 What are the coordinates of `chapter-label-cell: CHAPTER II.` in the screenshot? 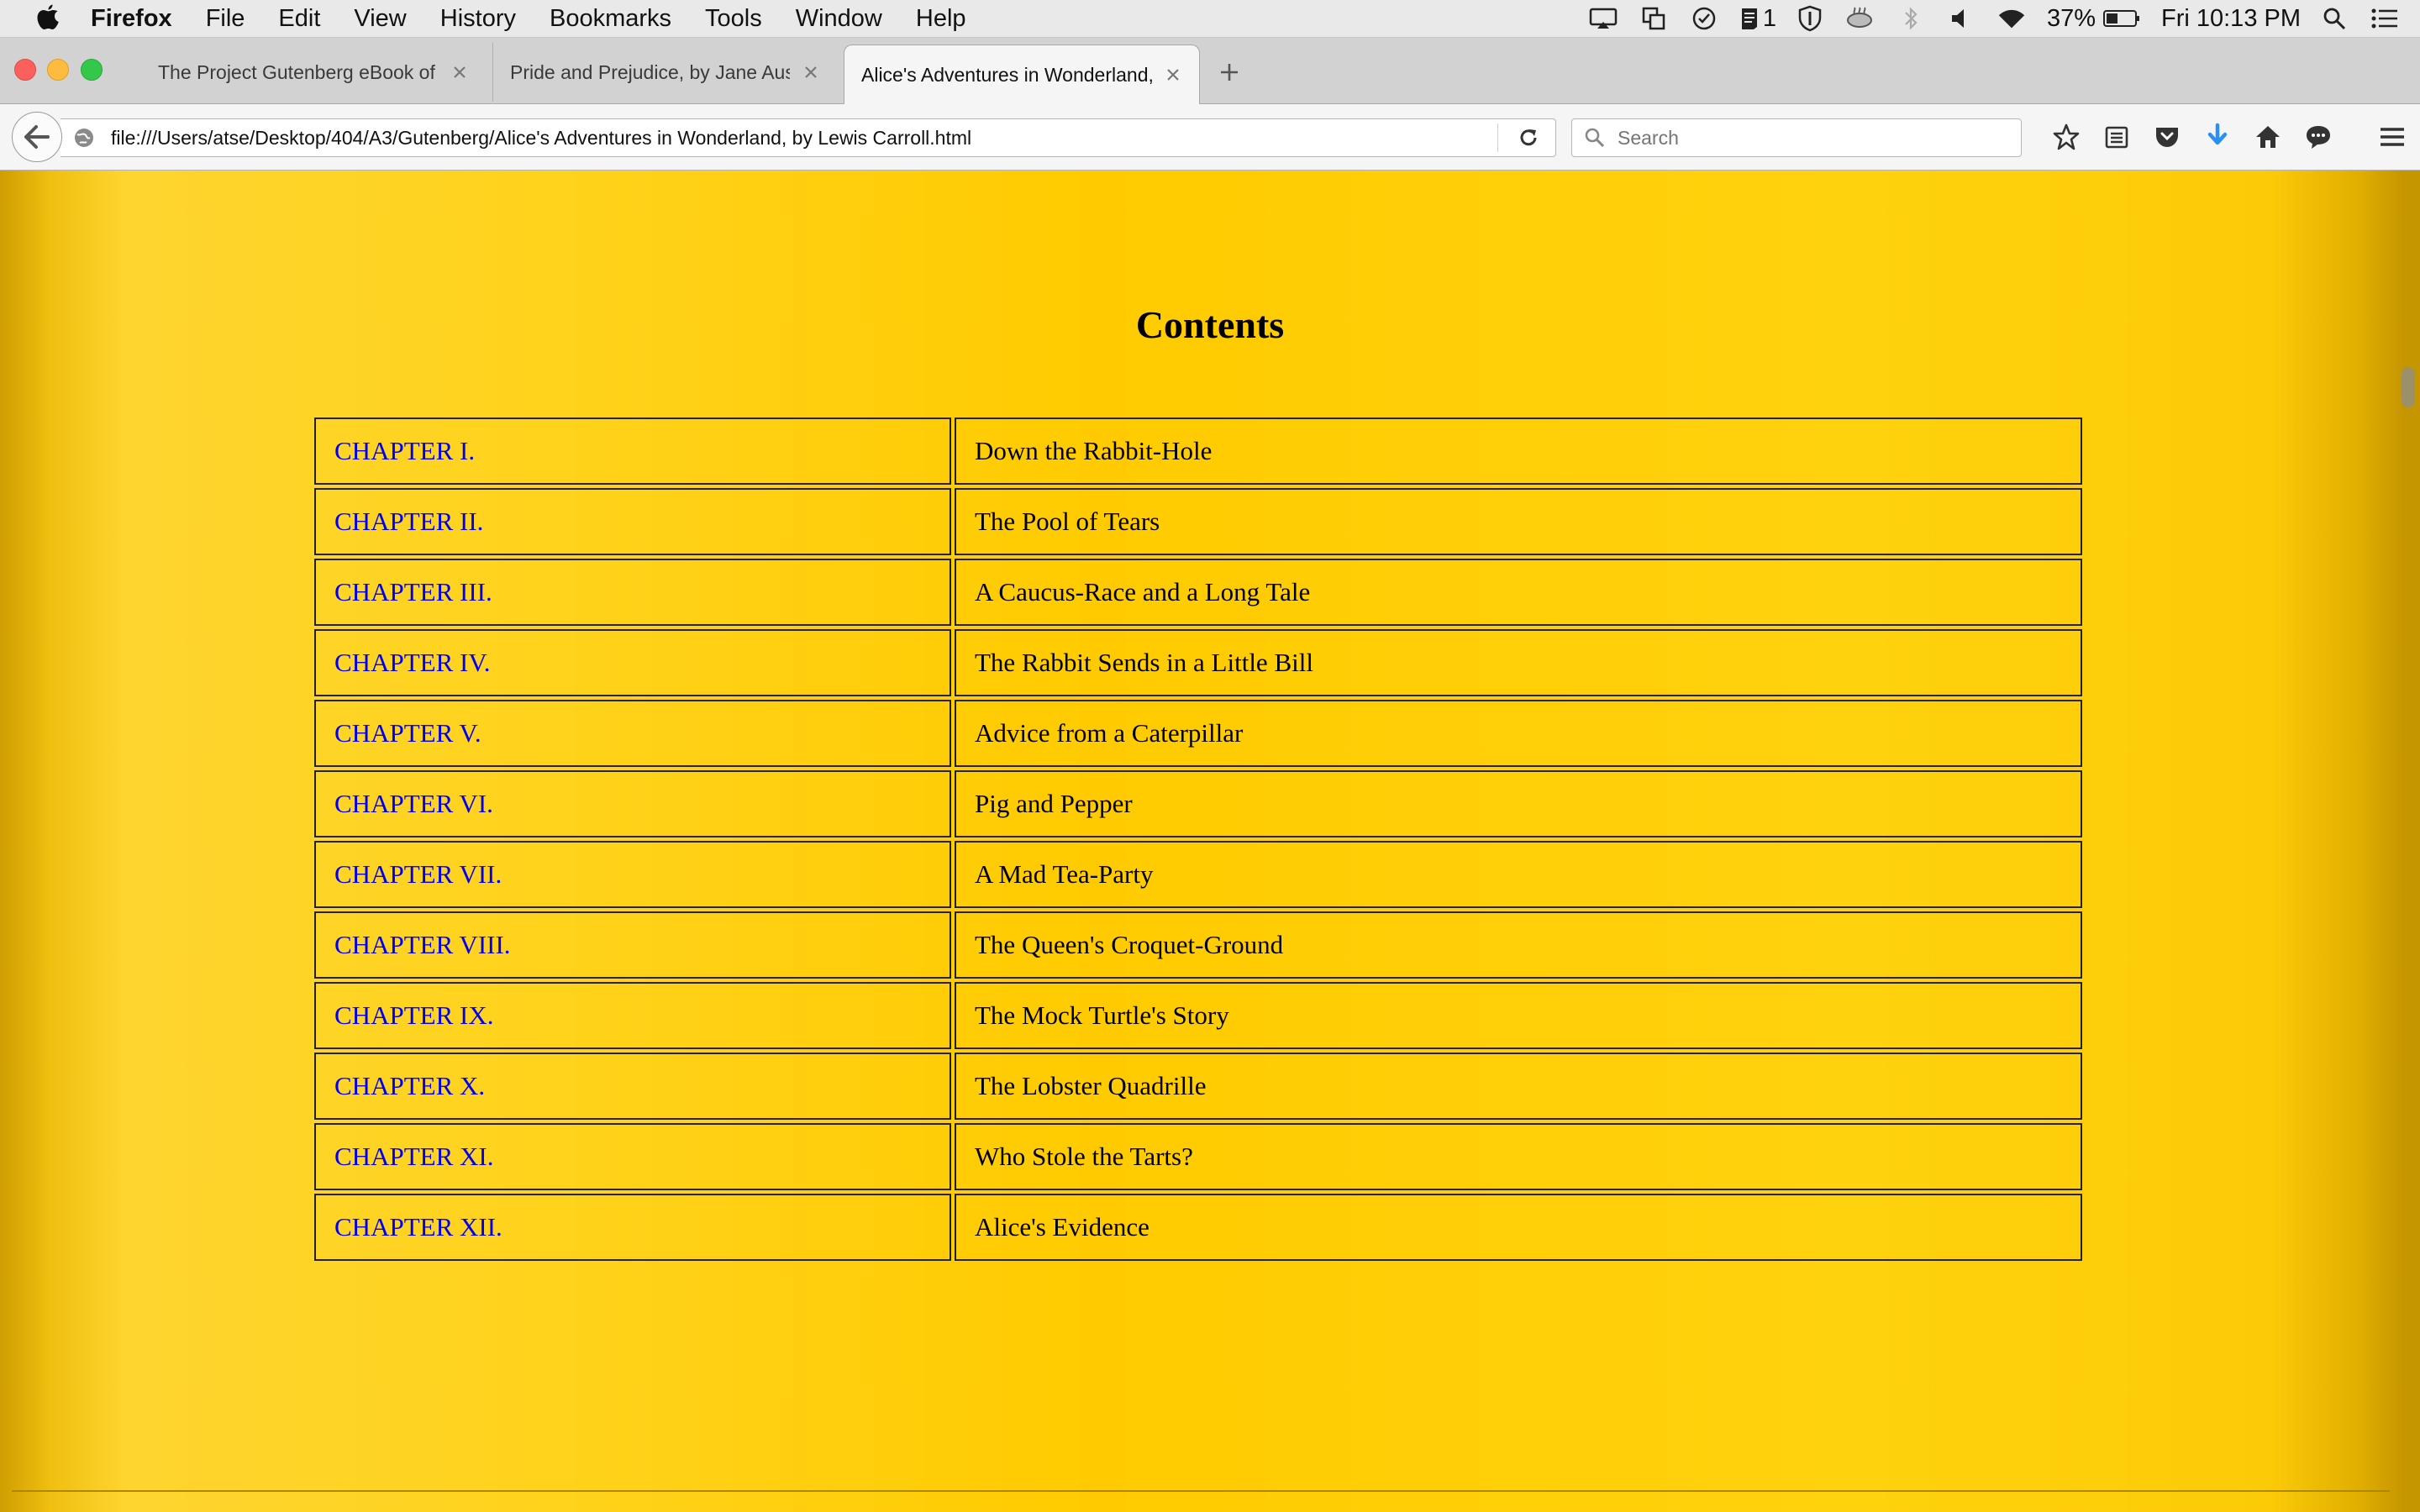 It's located at (632, 521).